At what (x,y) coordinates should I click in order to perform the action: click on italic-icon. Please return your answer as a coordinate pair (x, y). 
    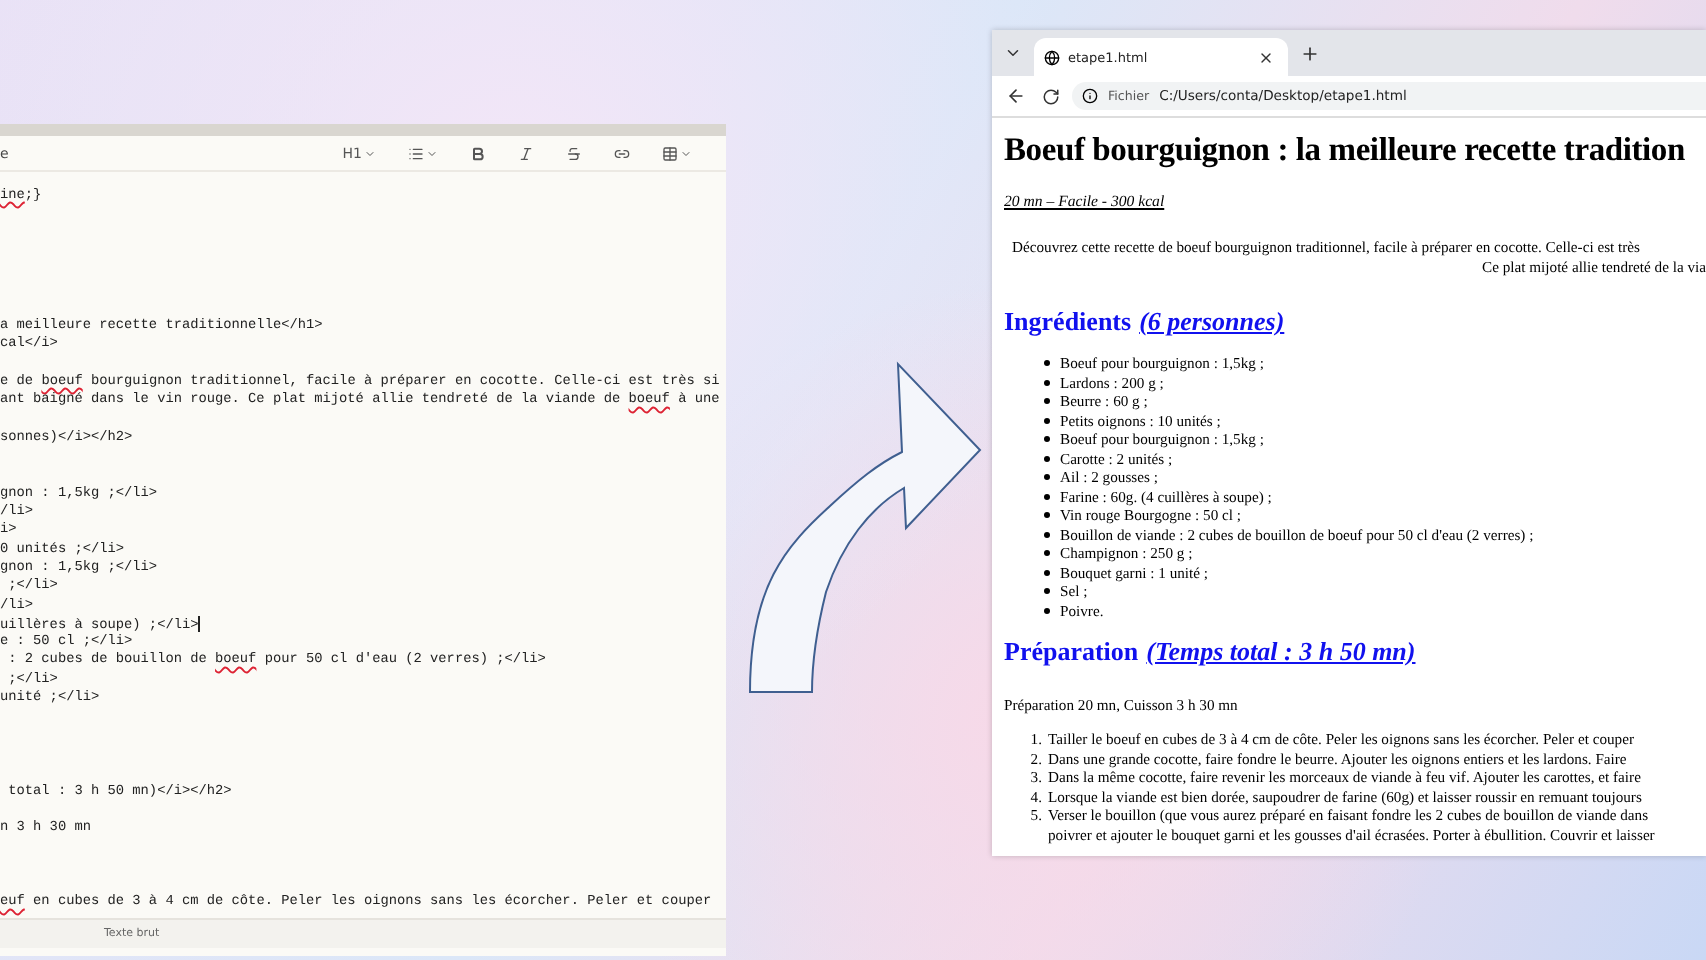
    Looking at the image, I should click on (526, 153).